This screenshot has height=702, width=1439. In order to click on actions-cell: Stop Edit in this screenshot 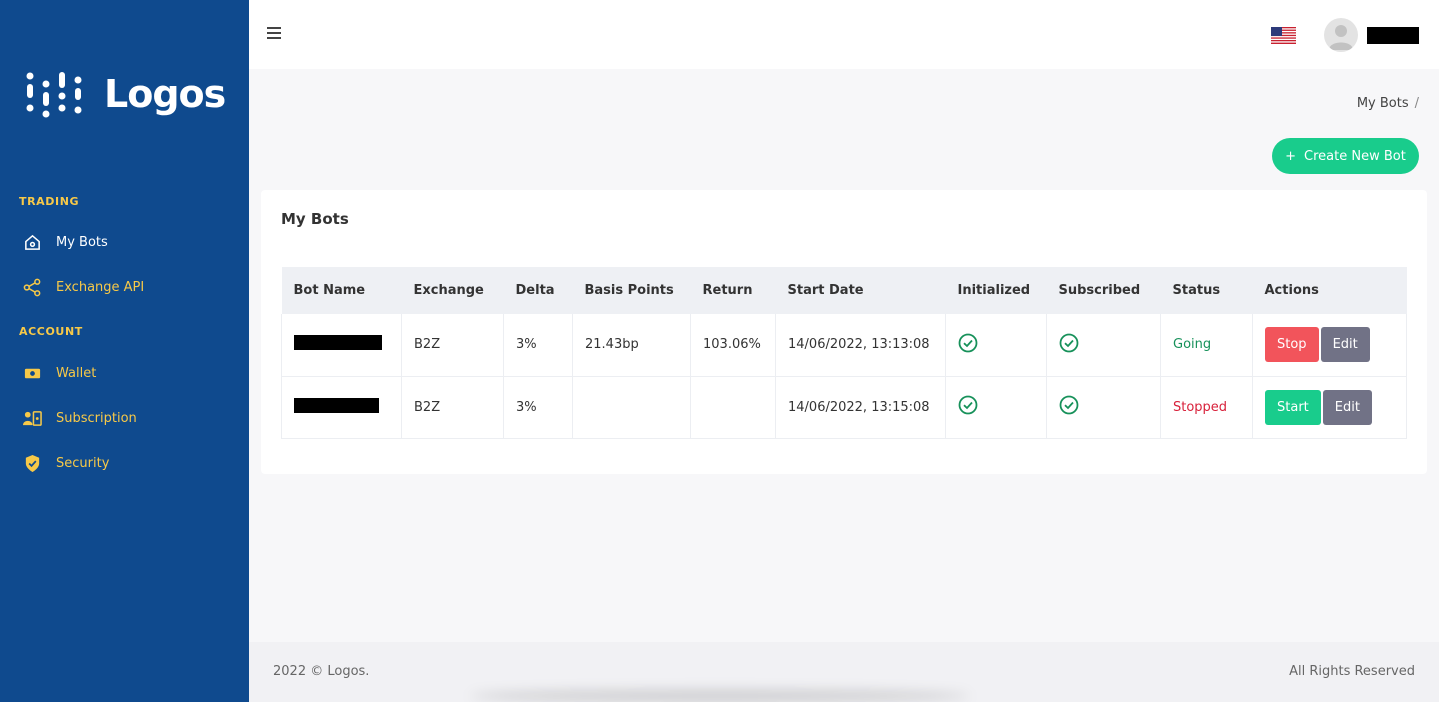, I will do `click(1329, 345)`.